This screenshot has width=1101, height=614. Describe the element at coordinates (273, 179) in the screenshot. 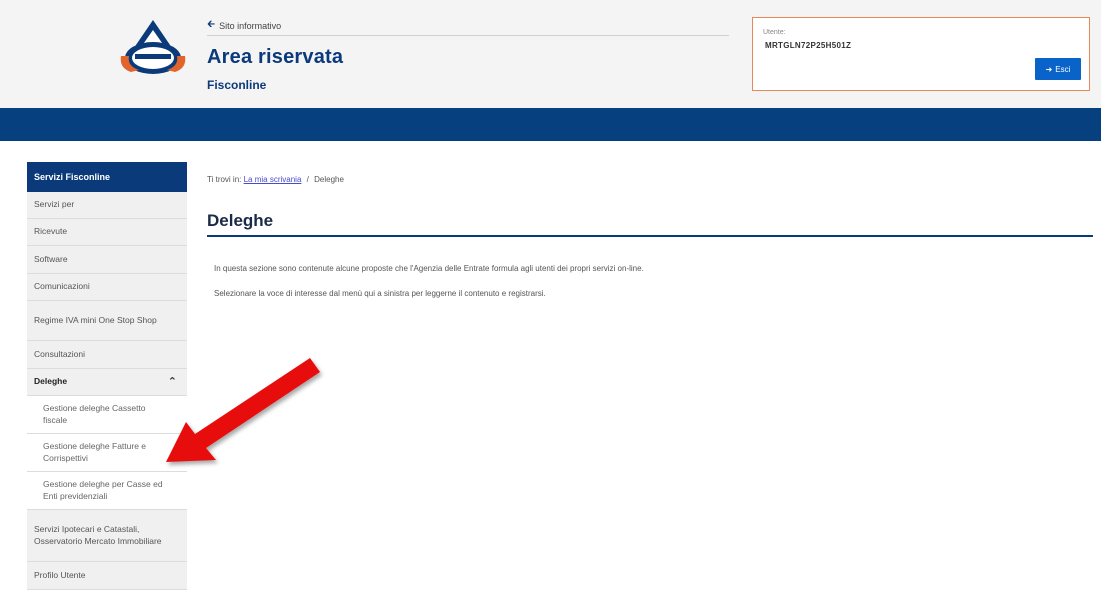

I see `breadcrumb-link: La mia scrivania` at that location.